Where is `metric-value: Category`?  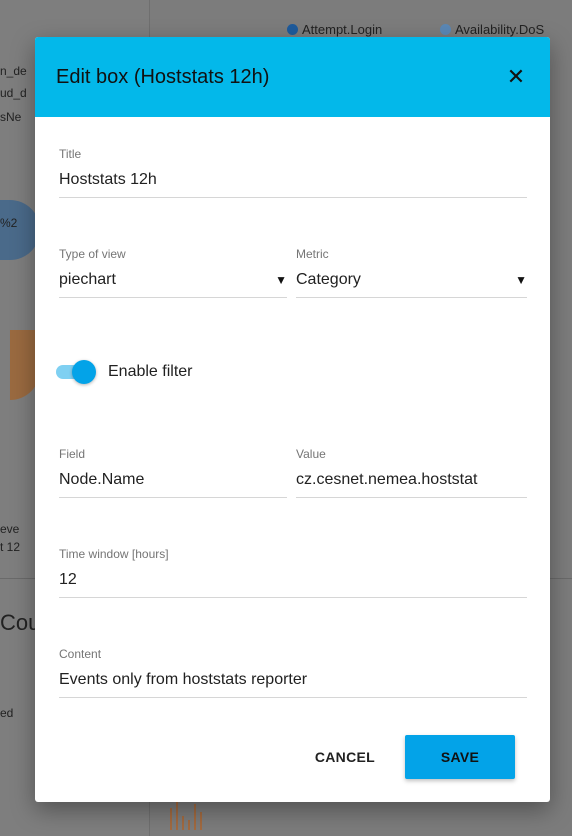
metric-value: Category is located at coordinates (328, 279).